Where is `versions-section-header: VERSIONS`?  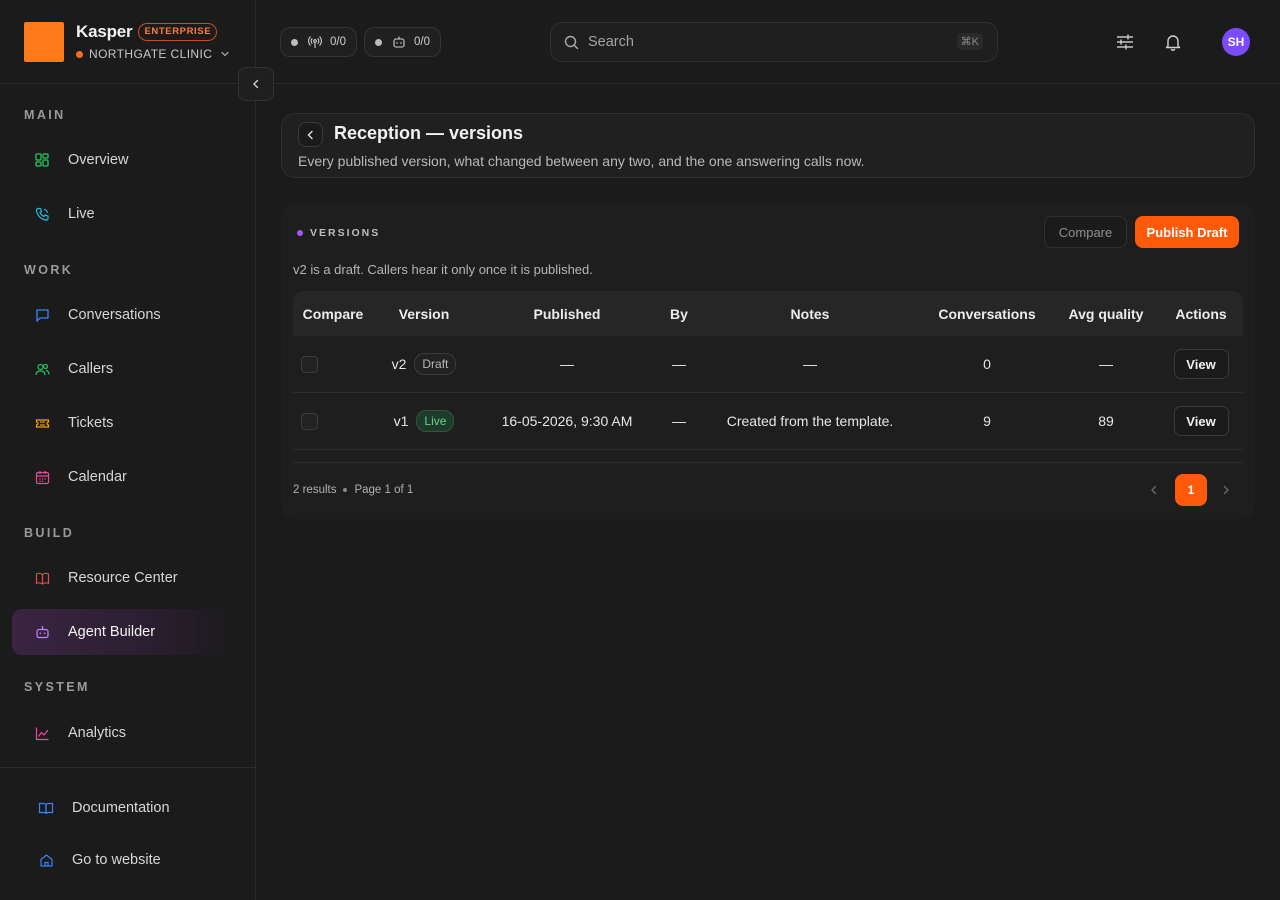 versions-section-header: VERSIONS is located at coordinates (338, 233).